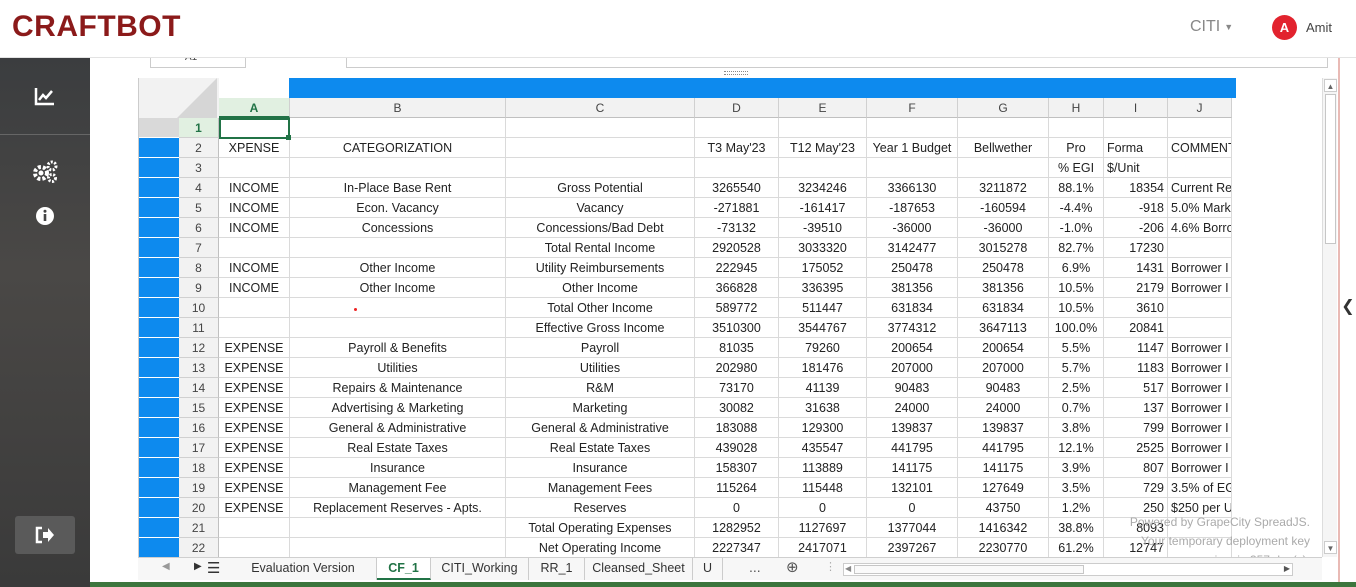 This screenshot has height=587, width=1356. Describe the element at coordinates (1330, 85) in the screenshot. I see `scroll-up-icon: ▲` at that location.